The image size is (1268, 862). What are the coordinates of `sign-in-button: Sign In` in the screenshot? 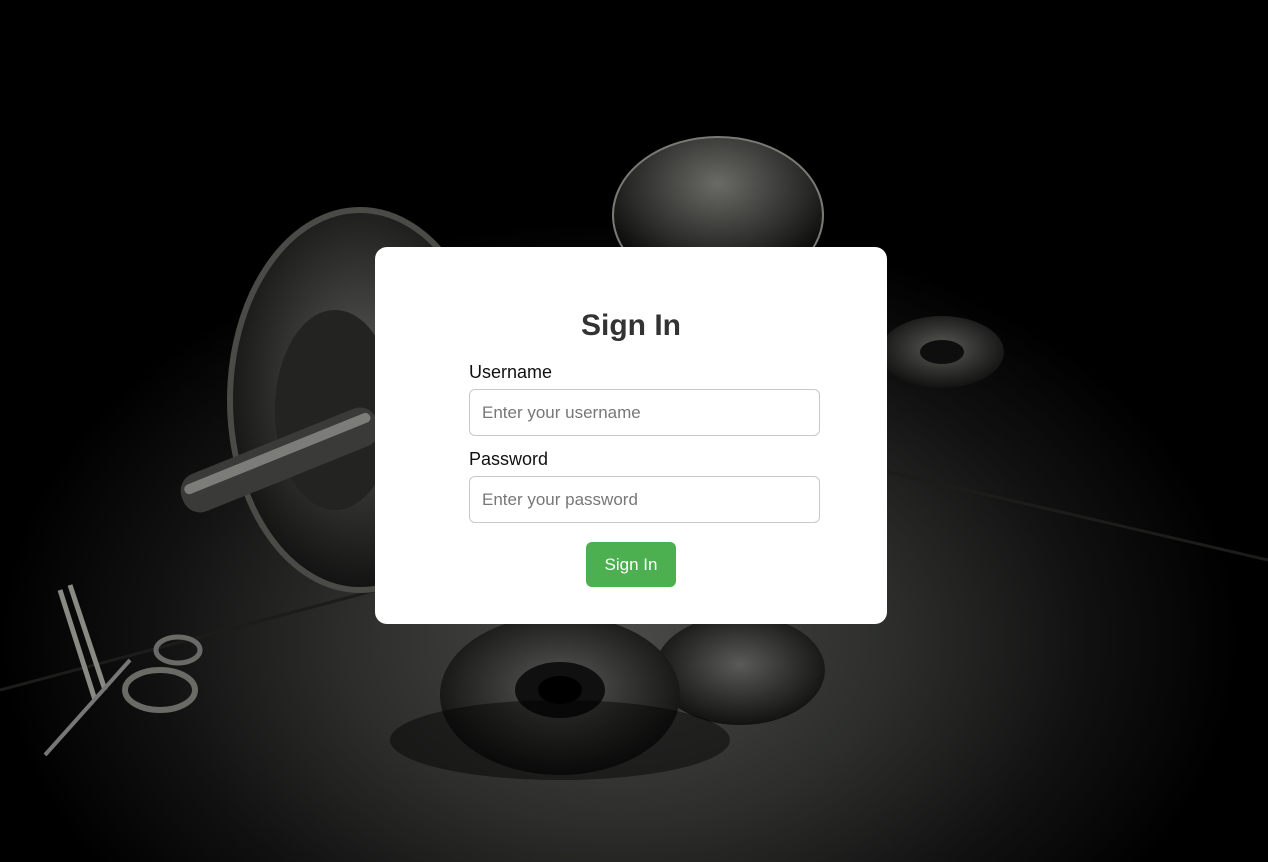 It's located at (631, 564).